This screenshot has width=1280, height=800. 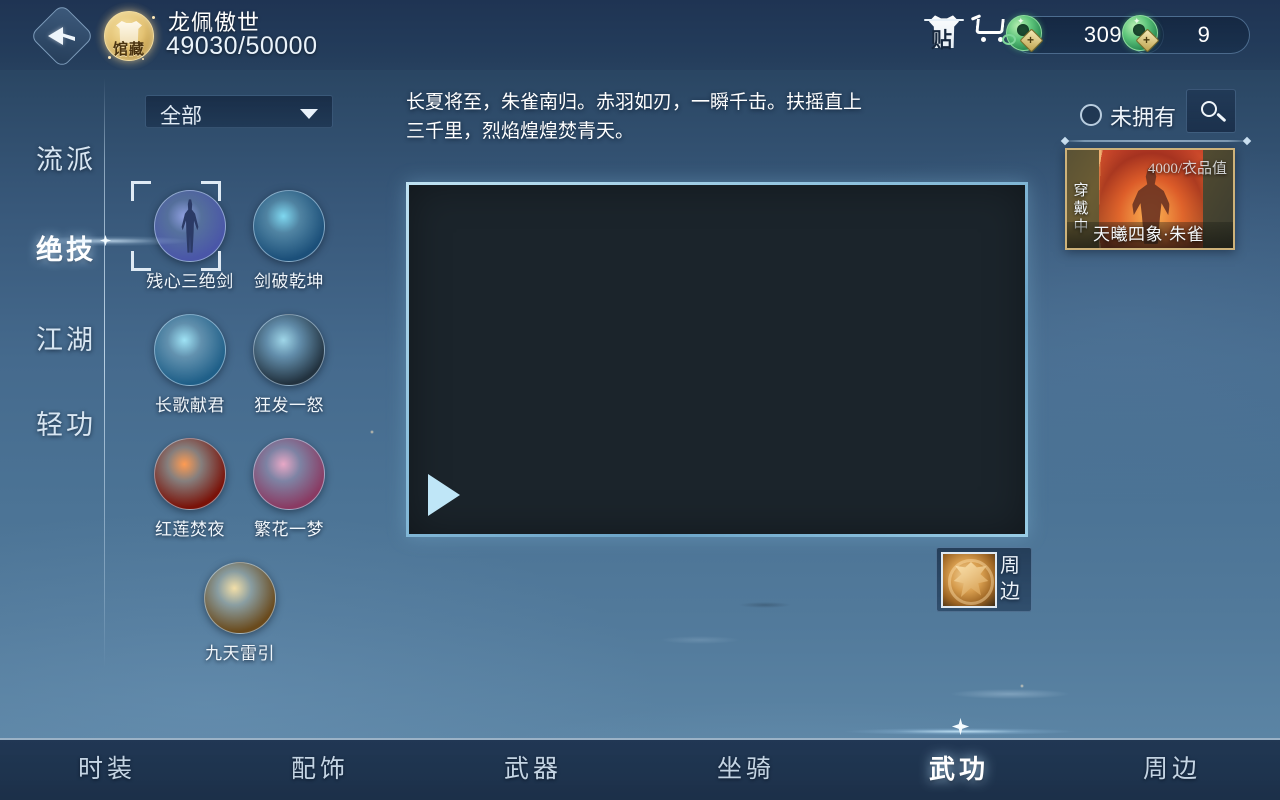 I want to click on item-card-price: 4000/衣品值, so click(x=1187, y=167).